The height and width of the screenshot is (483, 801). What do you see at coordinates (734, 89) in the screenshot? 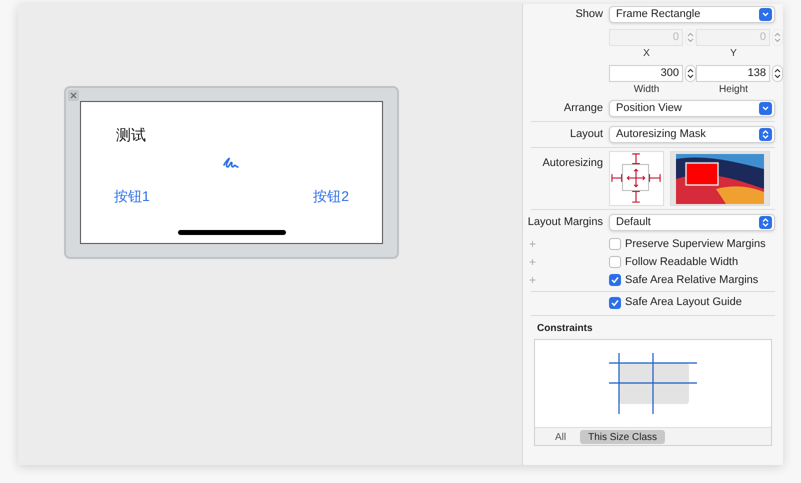
I see `field-caption: Height` at bounding box center [734, 89].